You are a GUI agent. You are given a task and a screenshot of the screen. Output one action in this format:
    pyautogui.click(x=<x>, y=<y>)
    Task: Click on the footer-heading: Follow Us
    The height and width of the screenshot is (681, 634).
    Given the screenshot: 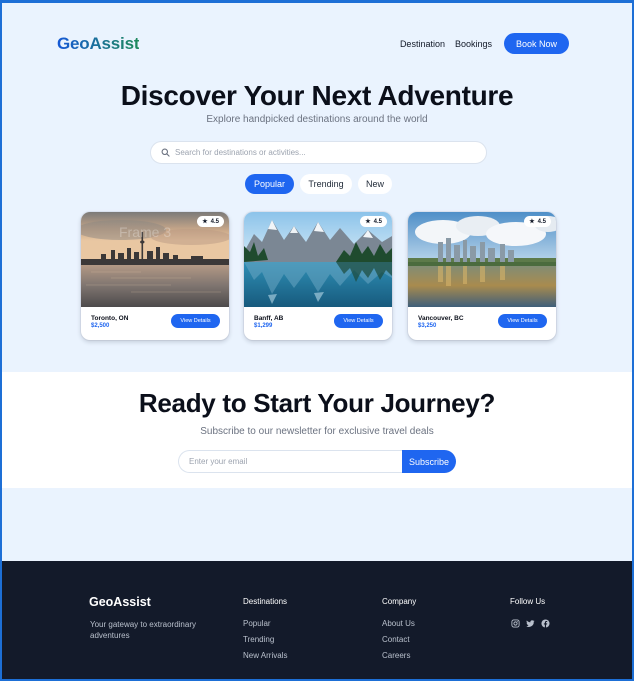 What is the action you would take?
    pyautogui.click(x=528, y=601)
    